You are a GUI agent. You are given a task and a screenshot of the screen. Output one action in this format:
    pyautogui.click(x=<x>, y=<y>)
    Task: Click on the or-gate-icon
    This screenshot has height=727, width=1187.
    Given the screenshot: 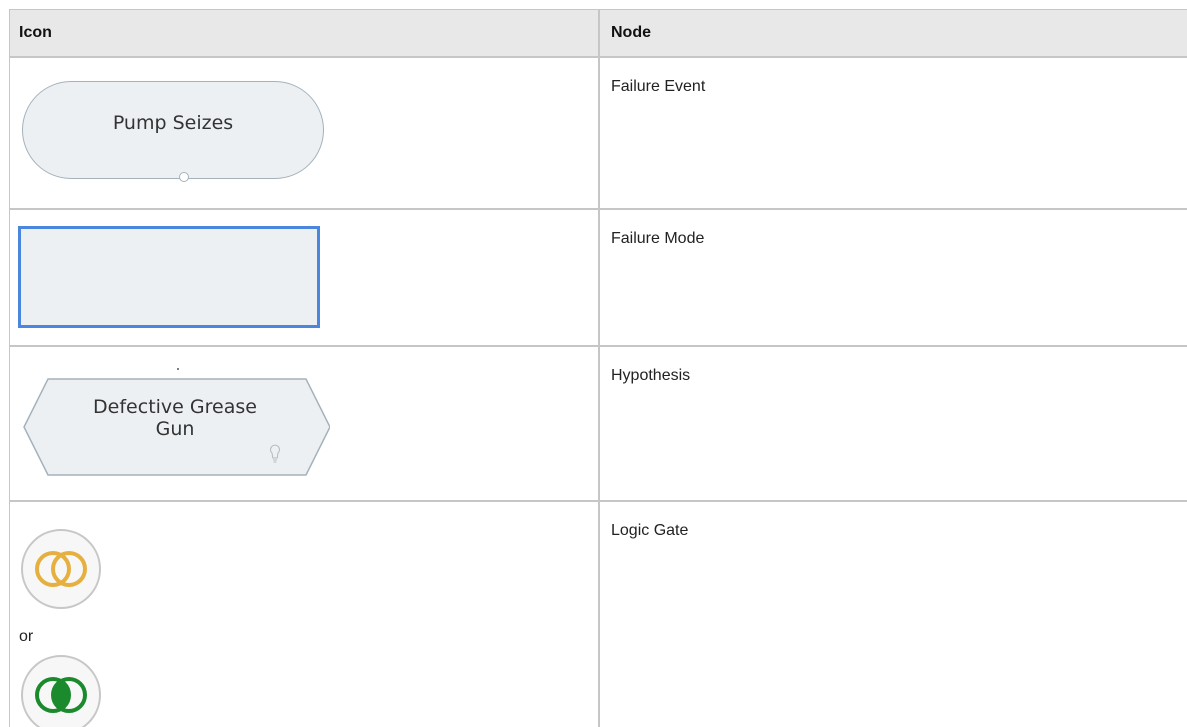 What is the action you would take?
    pyautogui.click(x=61, y=569)
    